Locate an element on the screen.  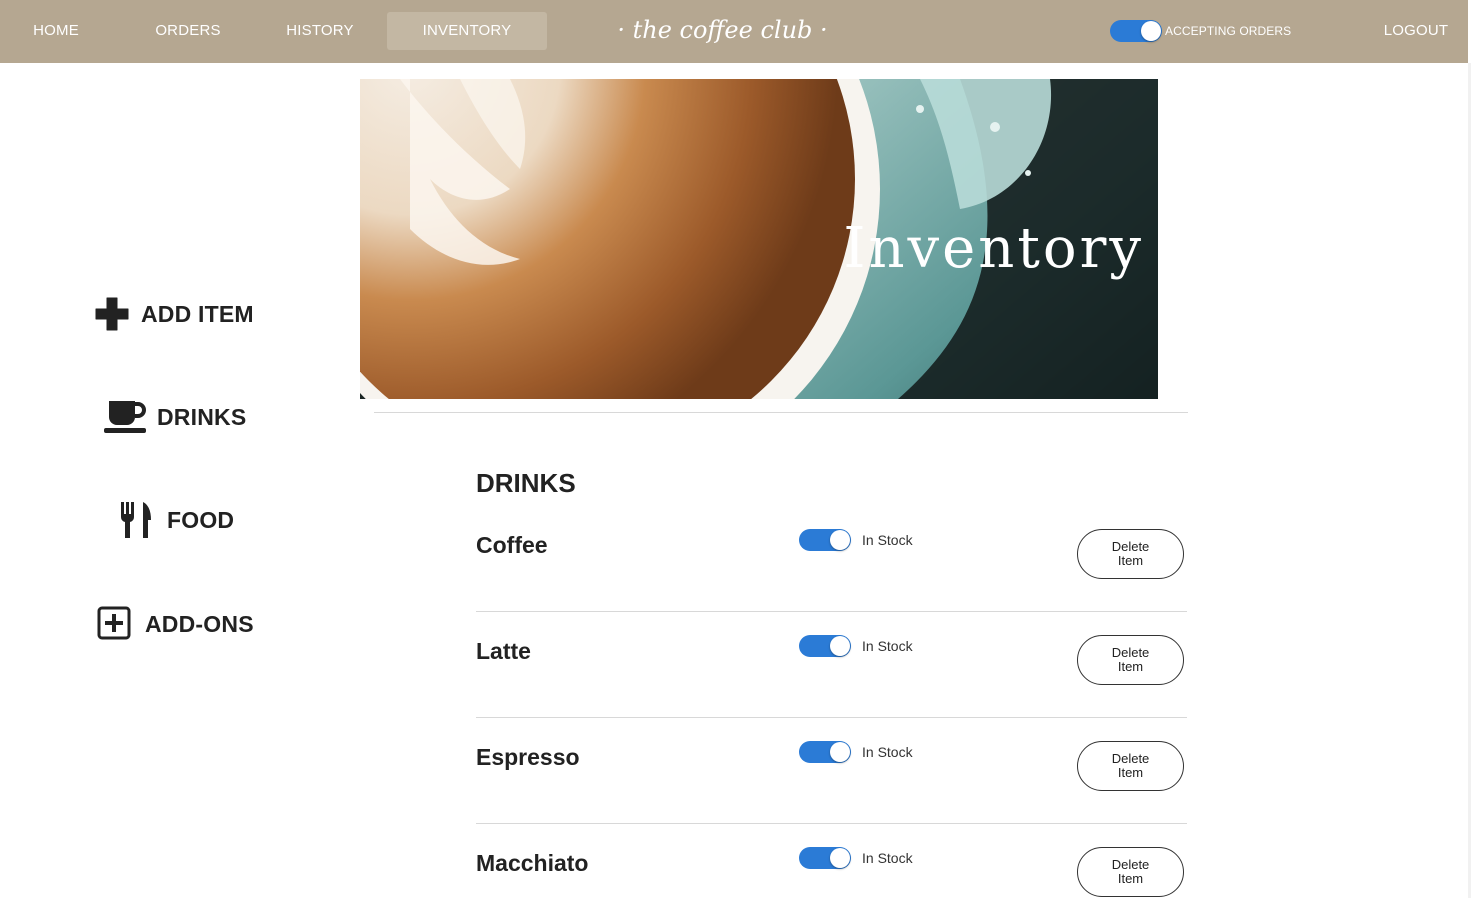
accepting-orders-toggle is located at coordinates (1136, 31).